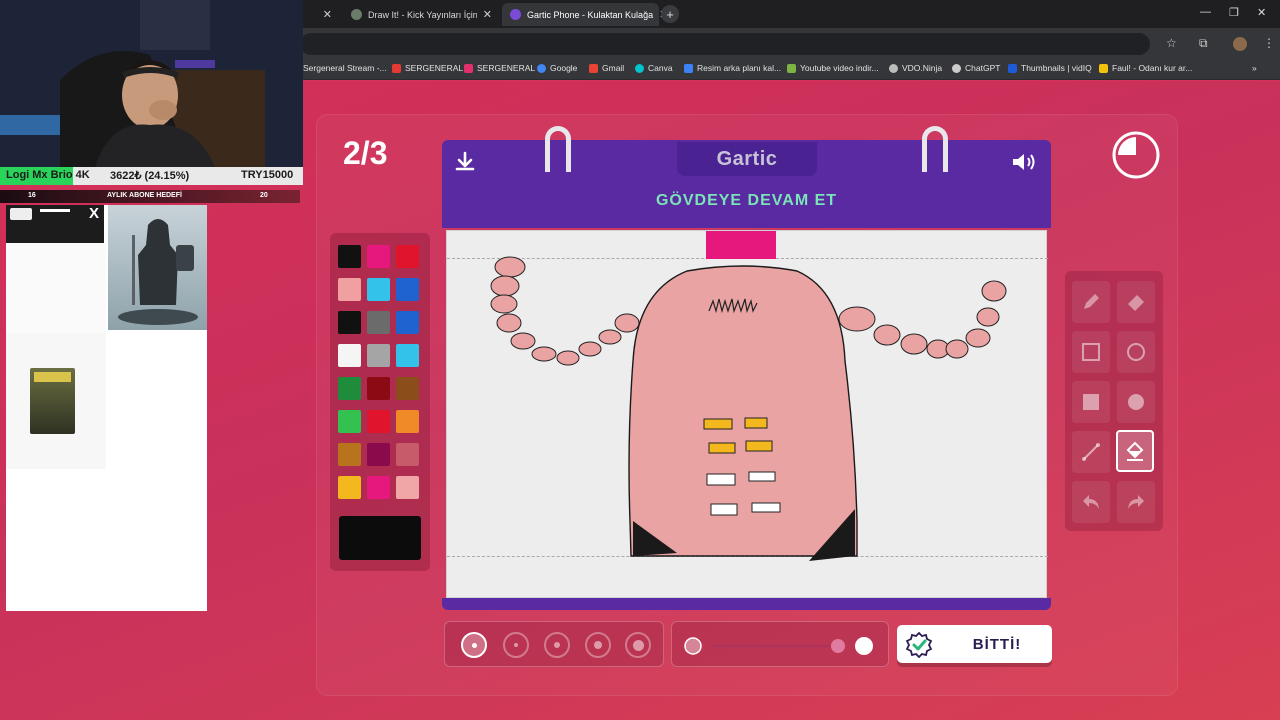  Describe the element at coordinates (747, 159) in the screenshot. I see `gartic-logo: Gartic` at that location.